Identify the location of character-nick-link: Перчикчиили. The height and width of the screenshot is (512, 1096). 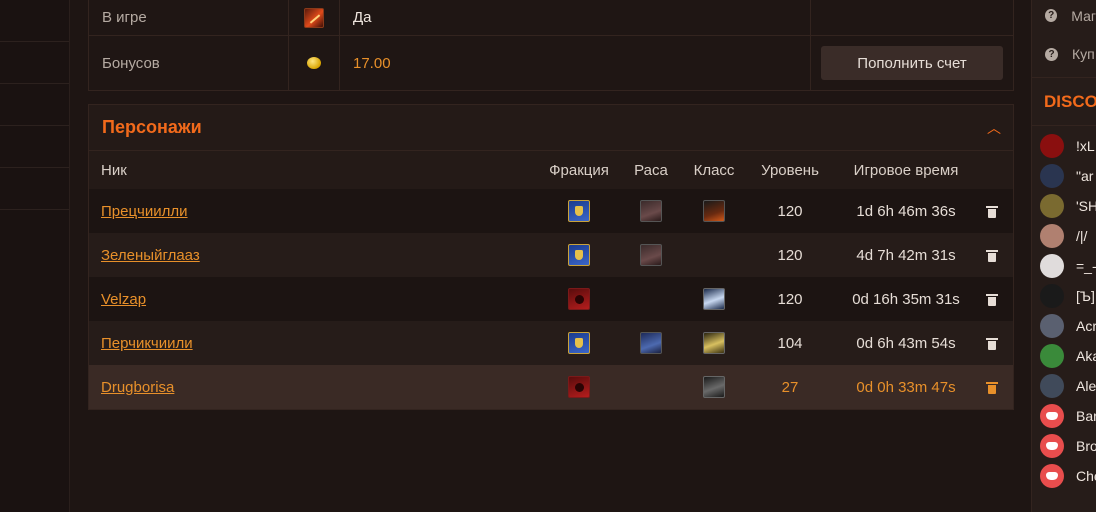
(147, 343).